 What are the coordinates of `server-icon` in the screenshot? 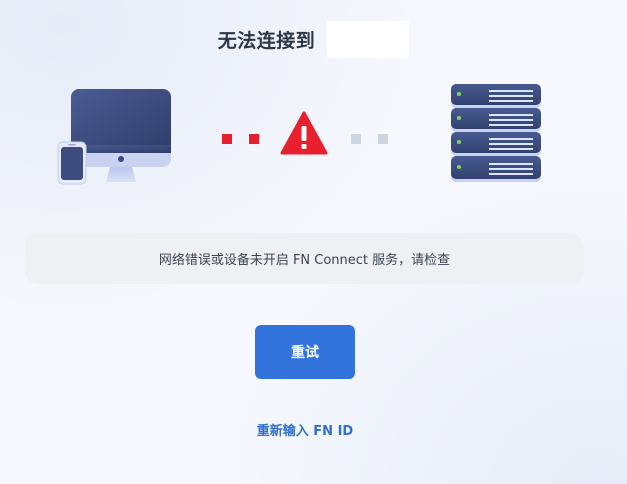 It's located at (496, 133).